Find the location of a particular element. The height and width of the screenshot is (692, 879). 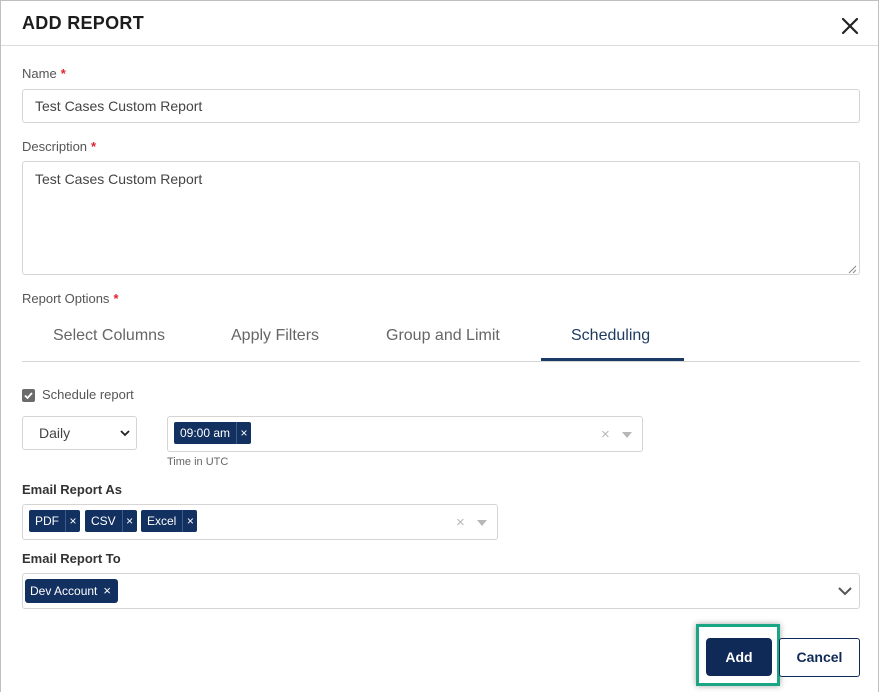

email-to-label: Email Report To is located at coordinates (71, 558).